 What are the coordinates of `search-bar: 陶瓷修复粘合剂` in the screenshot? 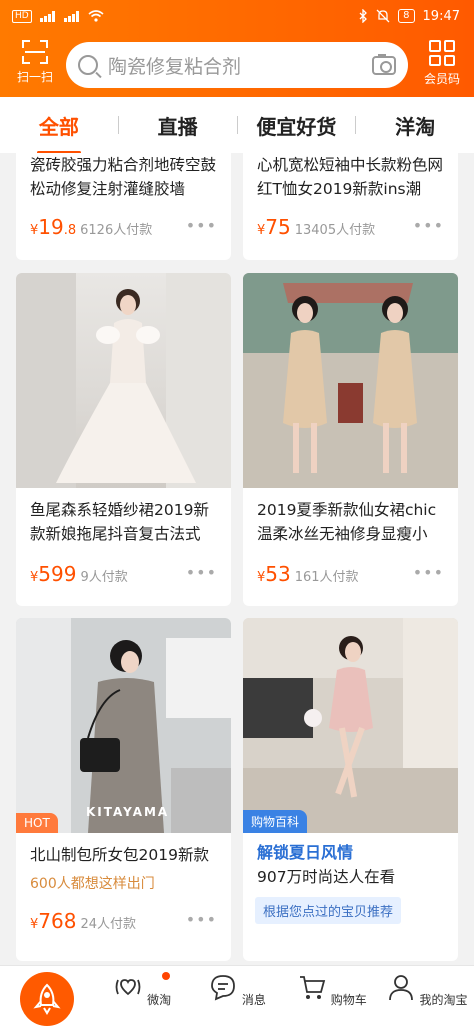 It's located at (237, 65).